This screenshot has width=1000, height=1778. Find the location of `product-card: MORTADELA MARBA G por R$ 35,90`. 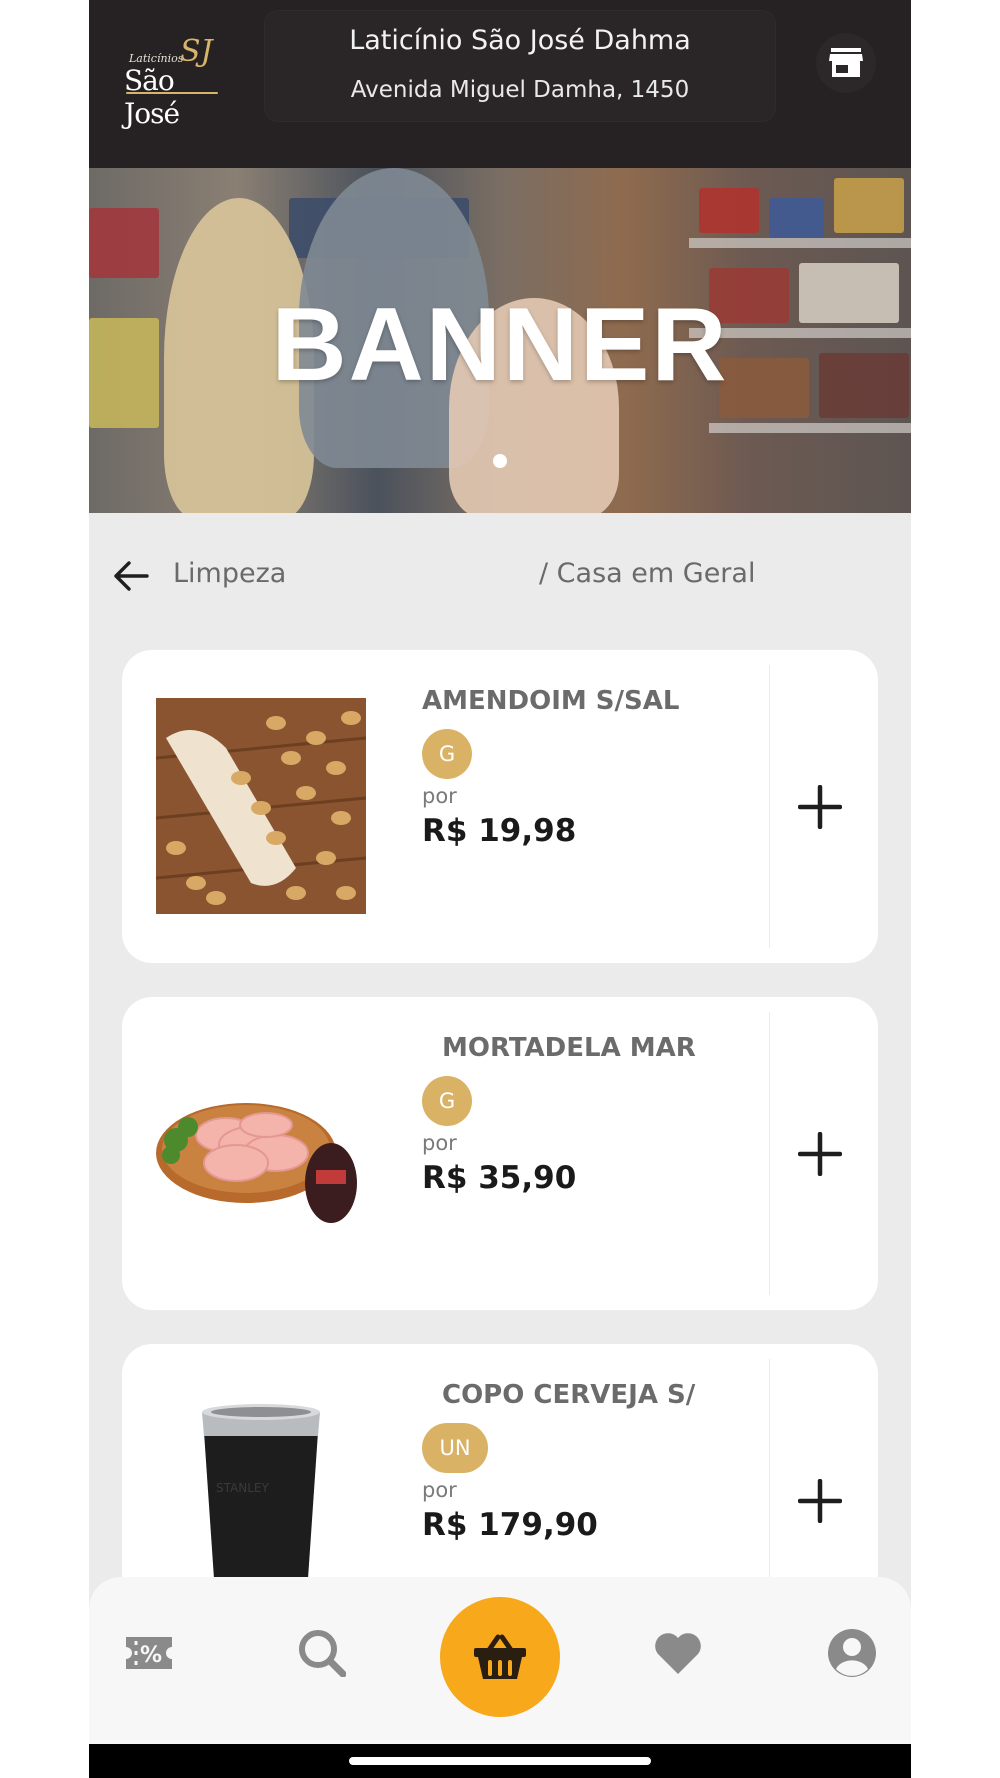

product-card: MORTADELA MARBA G por R$ 35,90 is located at coordinates (500, 1153).